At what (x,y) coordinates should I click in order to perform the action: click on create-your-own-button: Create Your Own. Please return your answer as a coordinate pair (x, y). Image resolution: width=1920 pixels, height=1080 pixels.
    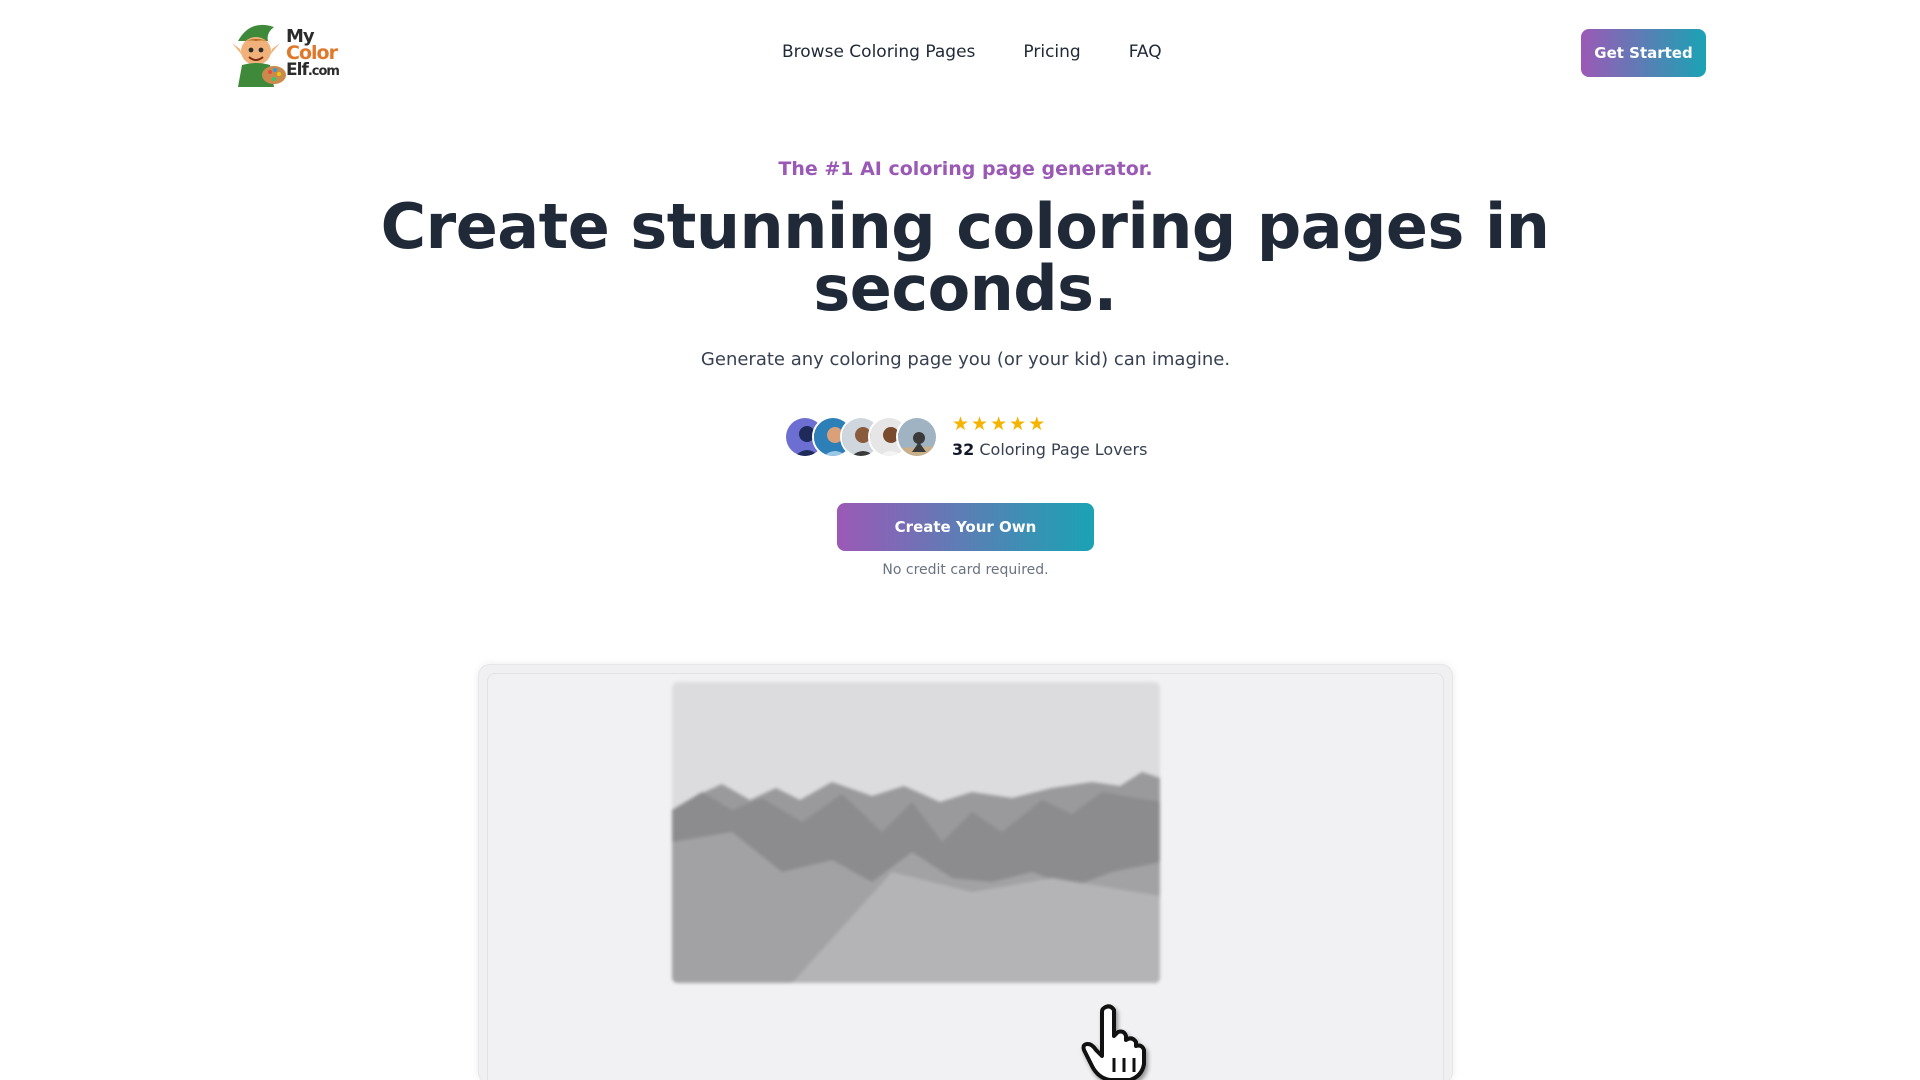
    Looking at the image, I should click on (965, 527).